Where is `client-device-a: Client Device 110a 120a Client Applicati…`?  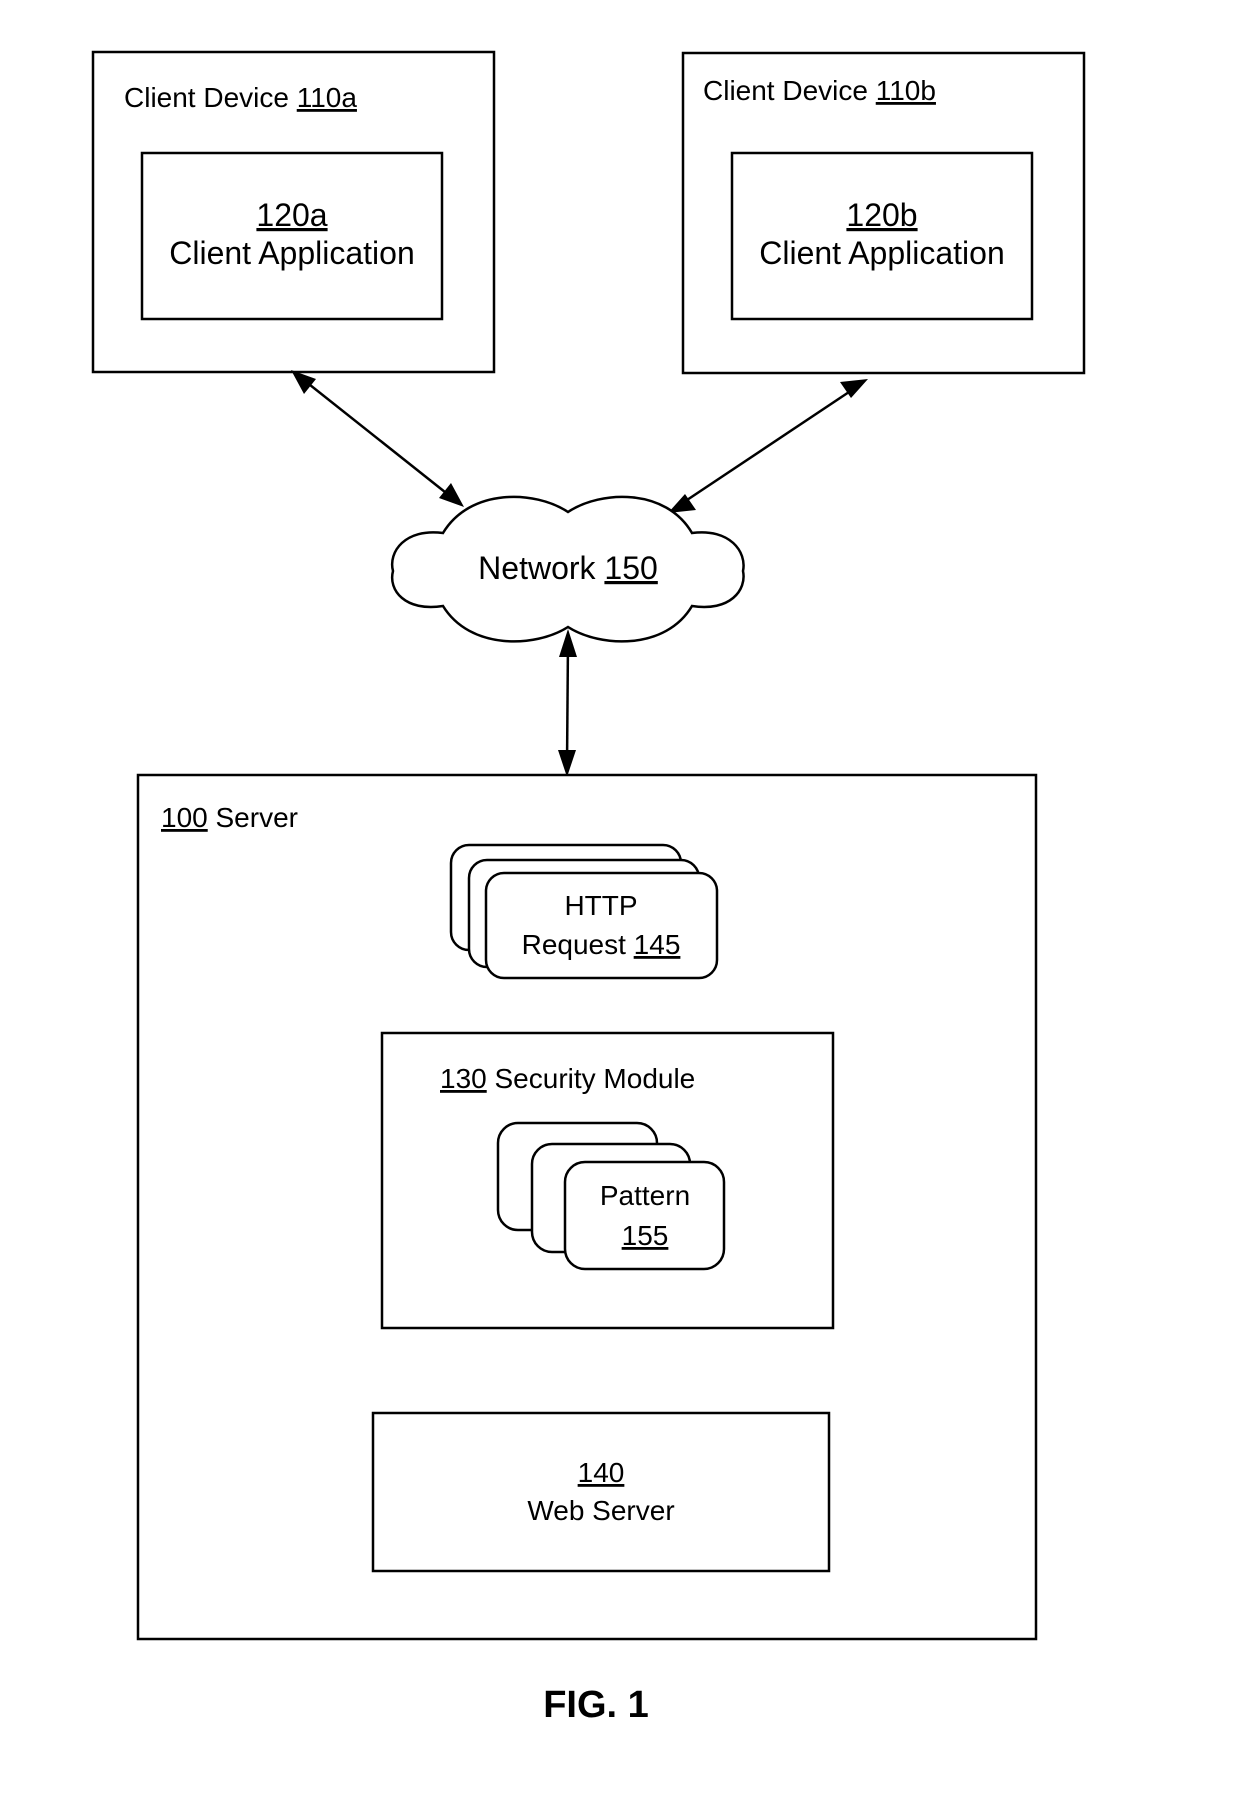
client-device-a: Client Device 110a 120a Client Applicati… is located at coordinates (293, 212).